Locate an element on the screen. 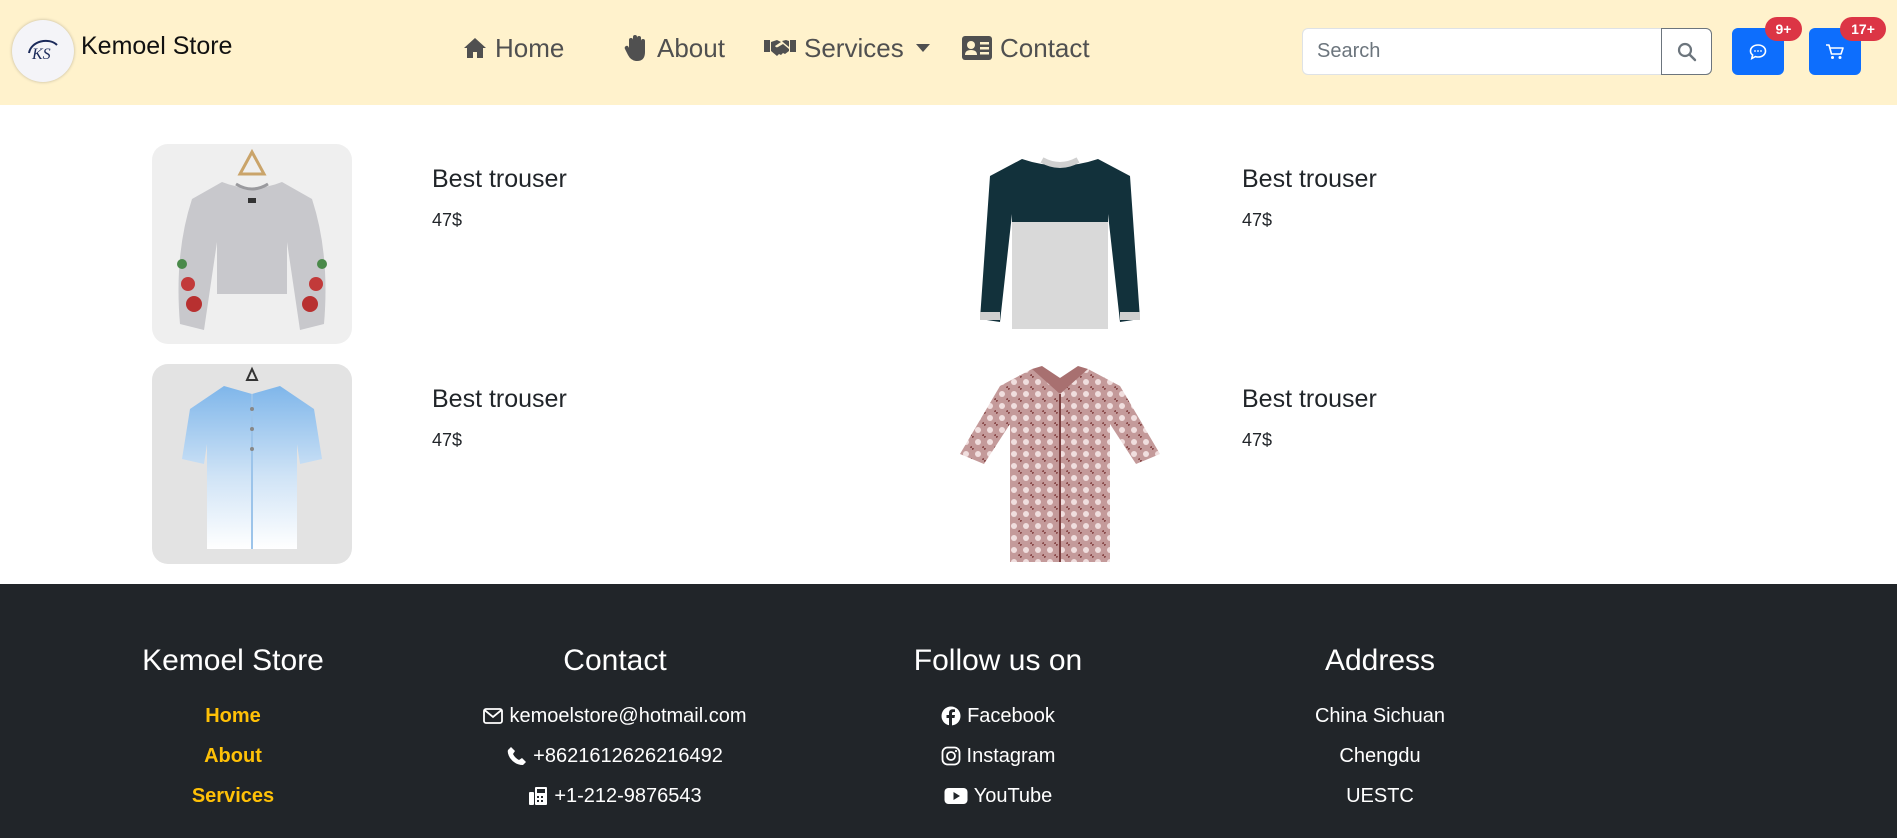 Image resolution: width=1897 pixels, height=838 pixels. home-icon is located at coordinates (475, 48).